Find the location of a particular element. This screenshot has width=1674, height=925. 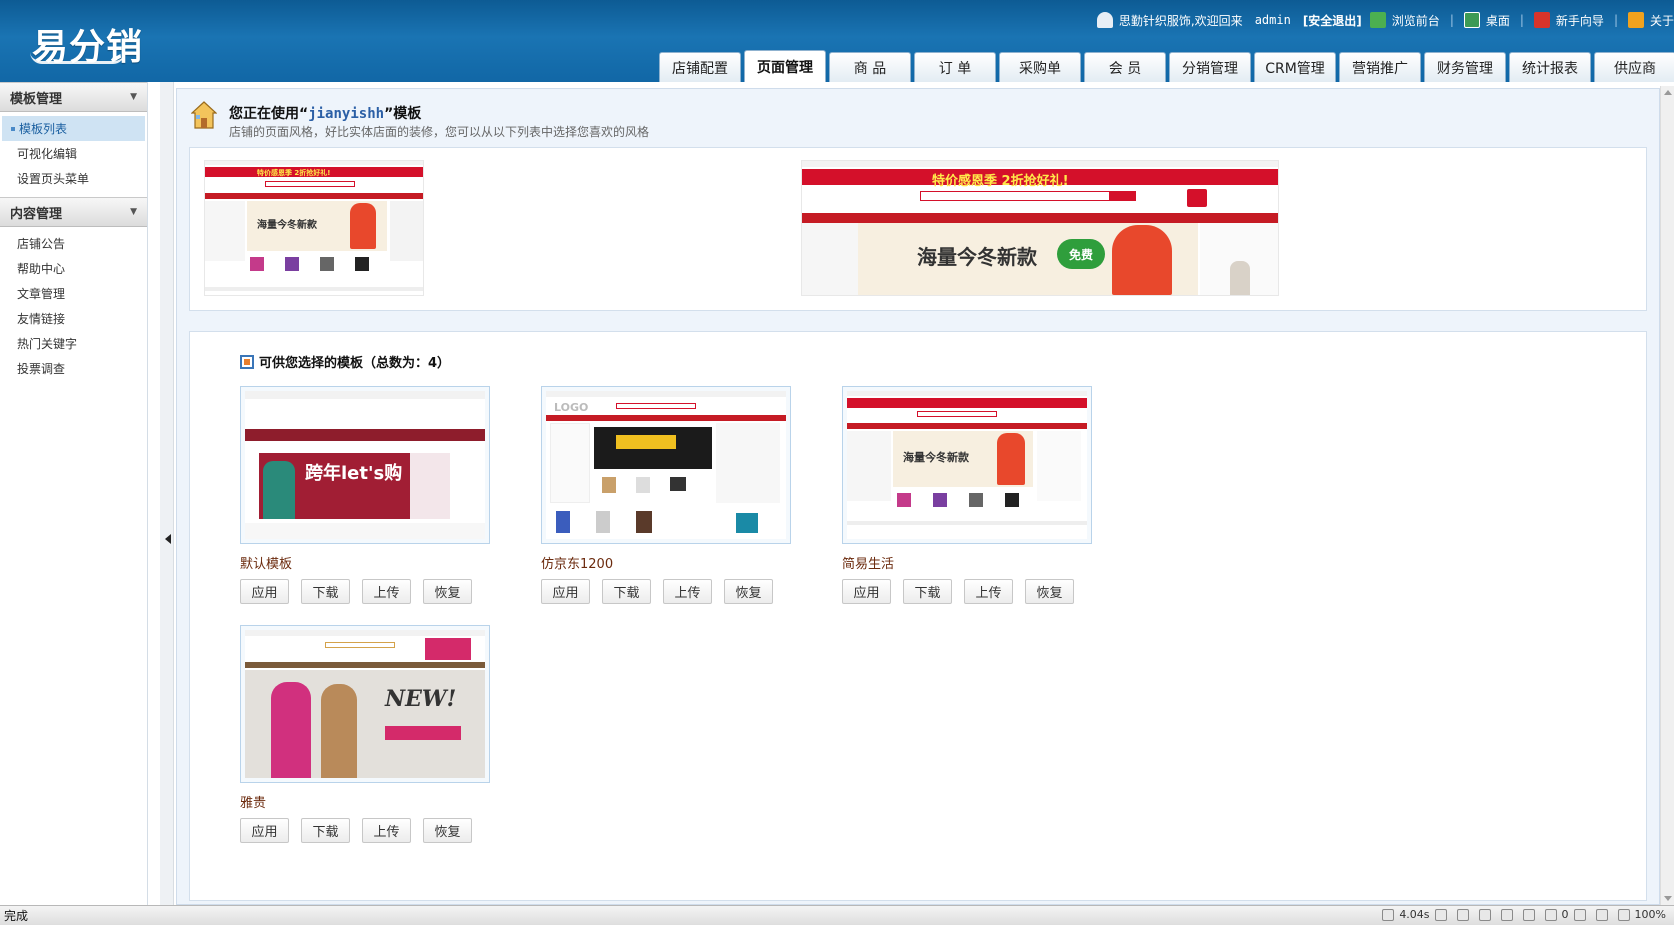

template-list-heading-text: 可供您选择的模板（总数为：4） is located at coordinates (355, 363).